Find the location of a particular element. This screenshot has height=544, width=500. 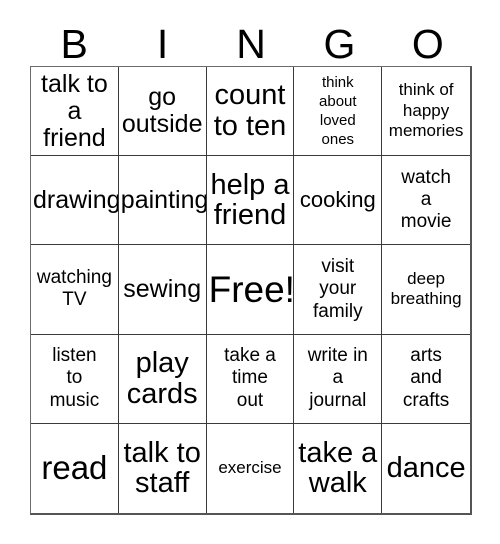

bingo-cell: drawing is located at coordinates (75, 201).